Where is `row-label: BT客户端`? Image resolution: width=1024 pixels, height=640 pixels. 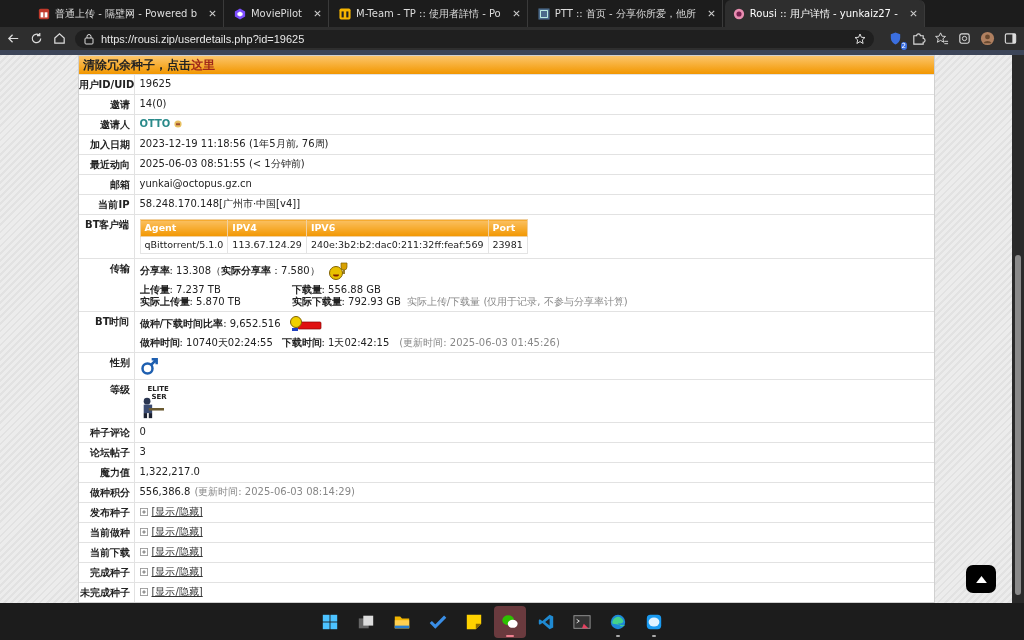 row-label: BT客户端 is located at coordinates (107, 224).